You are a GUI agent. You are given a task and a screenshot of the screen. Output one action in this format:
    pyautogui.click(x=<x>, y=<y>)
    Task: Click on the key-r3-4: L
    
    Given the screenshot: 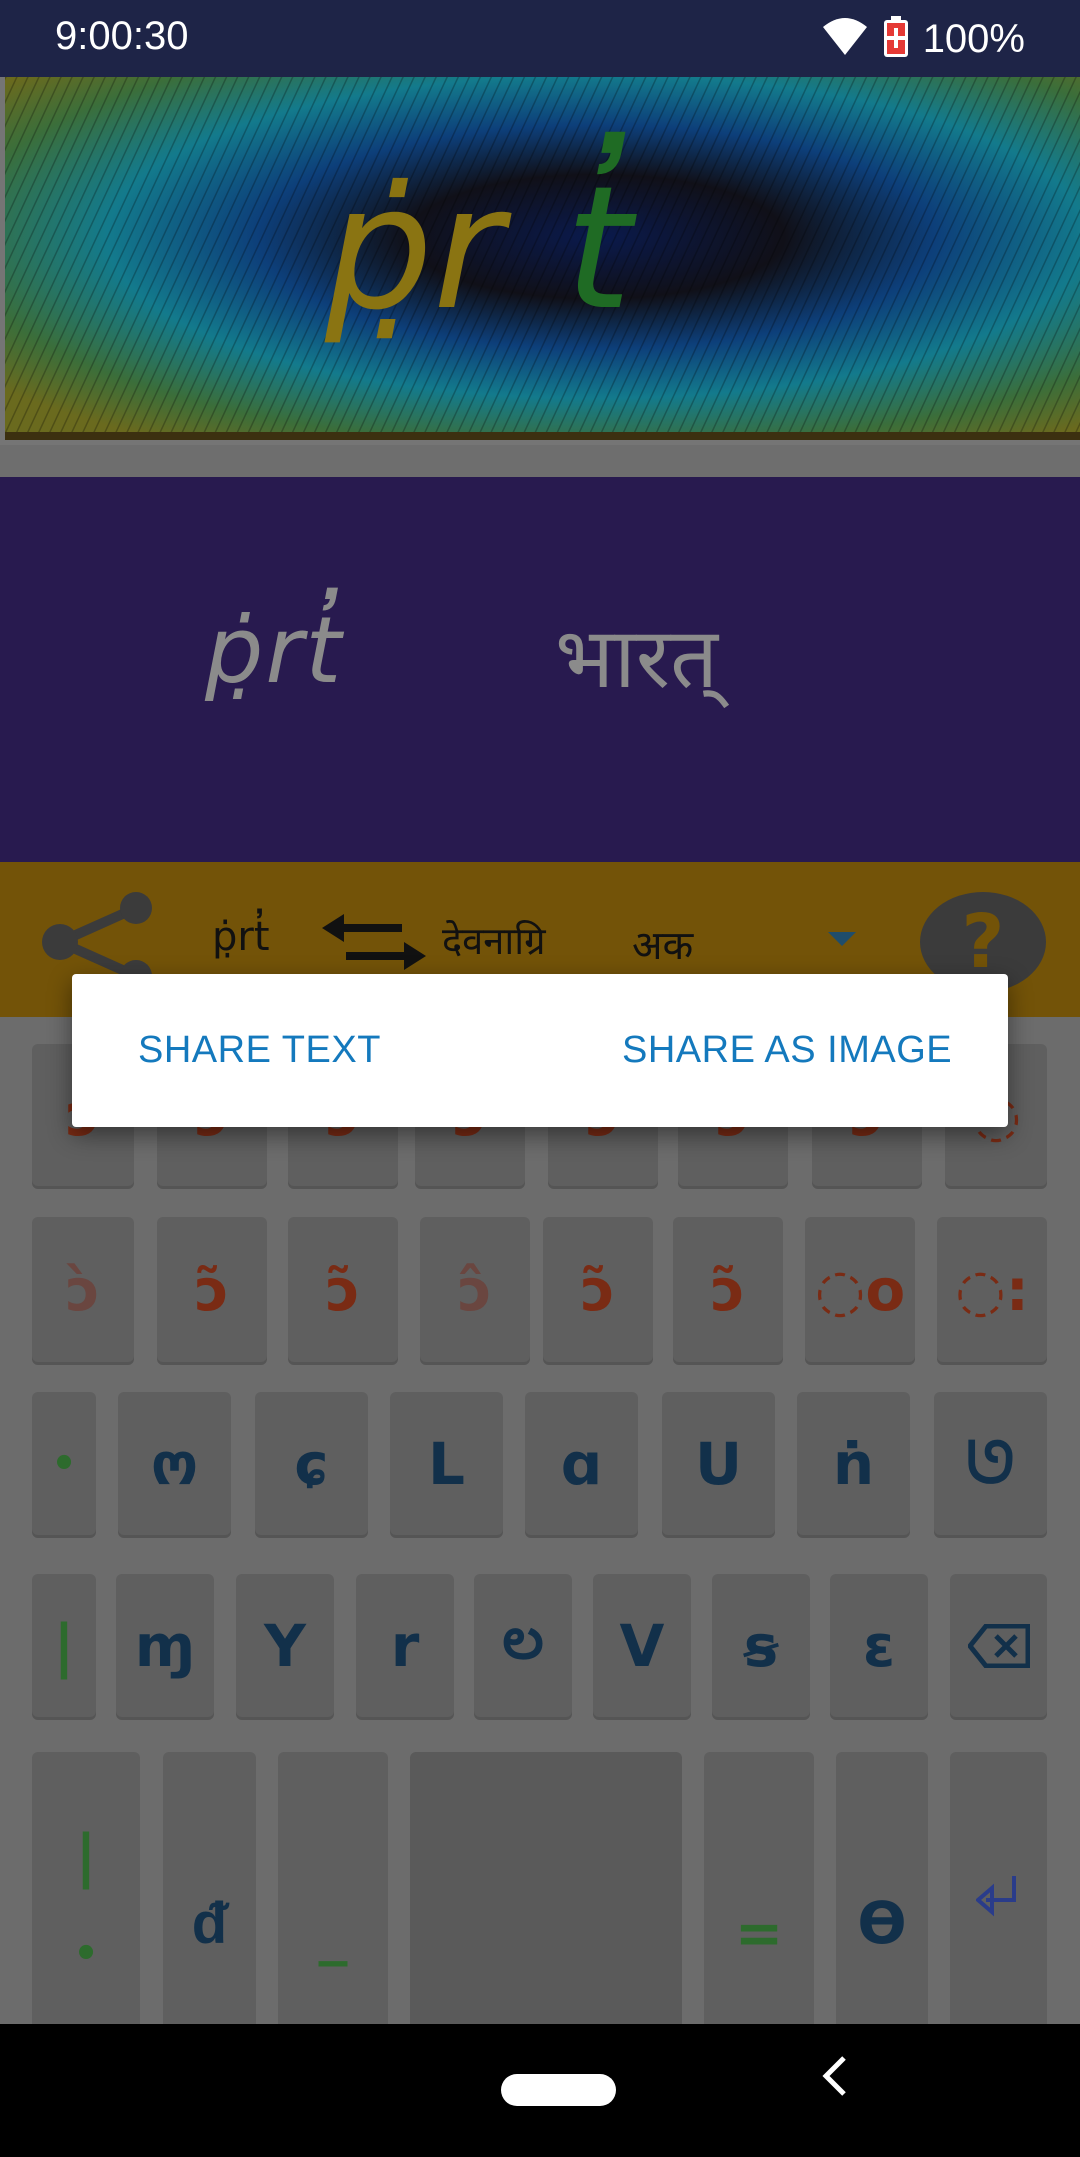 What is the action you would take?
    pyautogui.click(x=446, y=1463)
    